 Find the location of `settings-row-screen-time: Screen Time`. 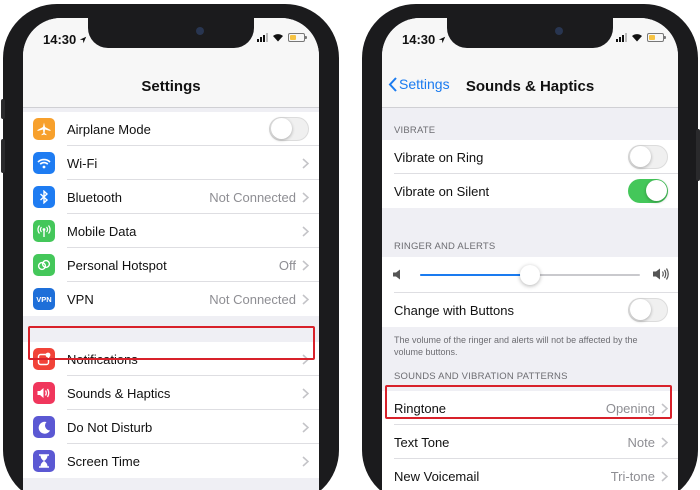

settings-row-screen-time: Screen Time is located at coordinates (171, 461).